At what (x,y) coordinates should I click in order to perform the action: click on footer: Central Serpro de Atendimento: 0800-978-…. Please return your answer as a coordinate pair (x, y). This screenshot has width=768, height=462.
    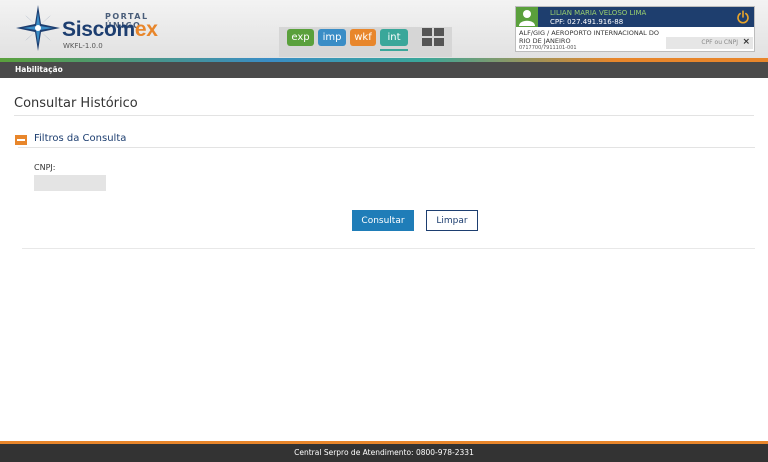
    Looking at the image, I should click on (384, 453).